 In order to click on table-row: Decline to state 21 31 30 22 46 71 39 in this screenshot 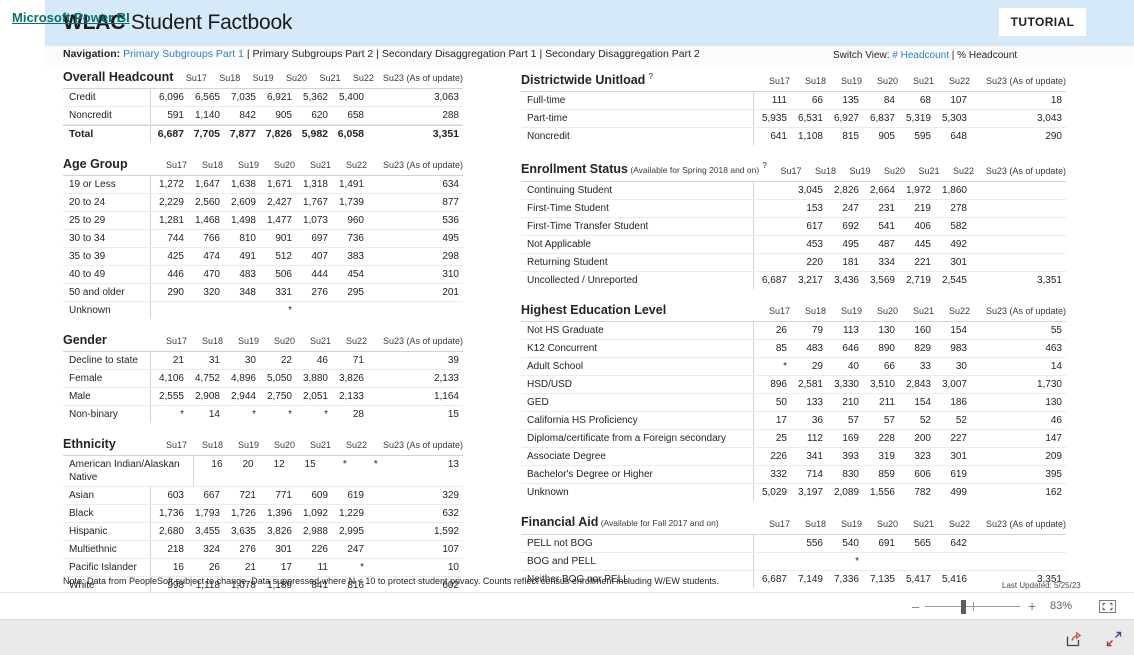, I will do `click(263, 361)`.